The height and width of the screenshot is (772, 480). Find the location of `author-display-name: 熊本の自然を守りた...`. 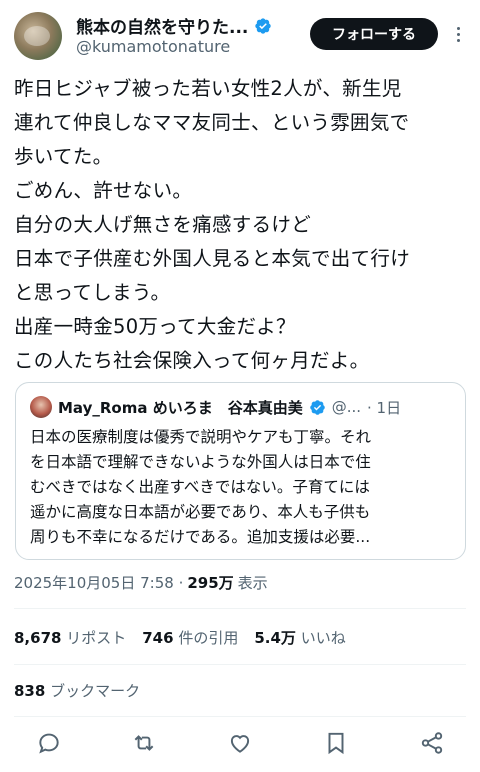

author-display-name: 熊本の自然を守りた... is located at coordinates (162, 25).